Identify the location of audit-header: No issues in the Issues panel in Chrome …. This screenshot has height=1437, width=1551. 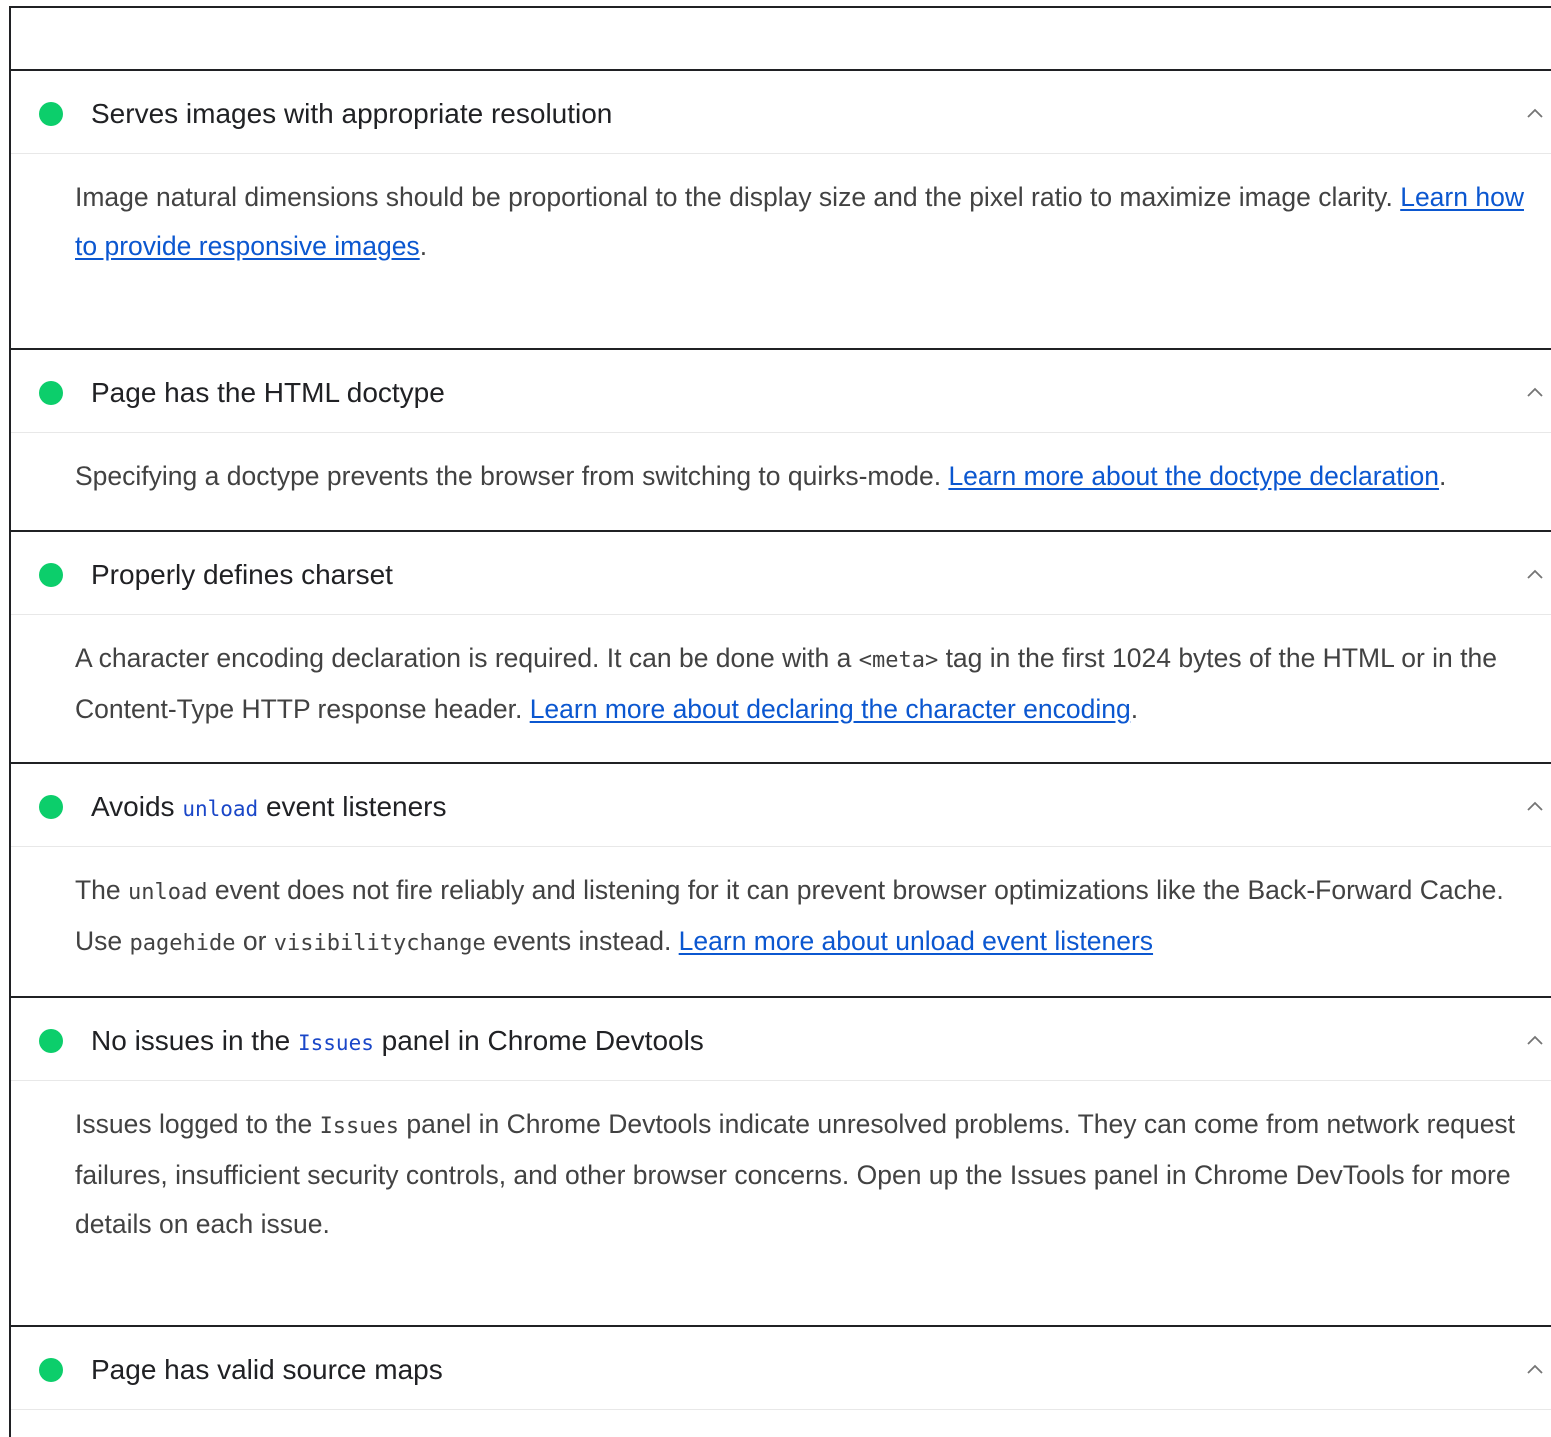
(781, 1039).